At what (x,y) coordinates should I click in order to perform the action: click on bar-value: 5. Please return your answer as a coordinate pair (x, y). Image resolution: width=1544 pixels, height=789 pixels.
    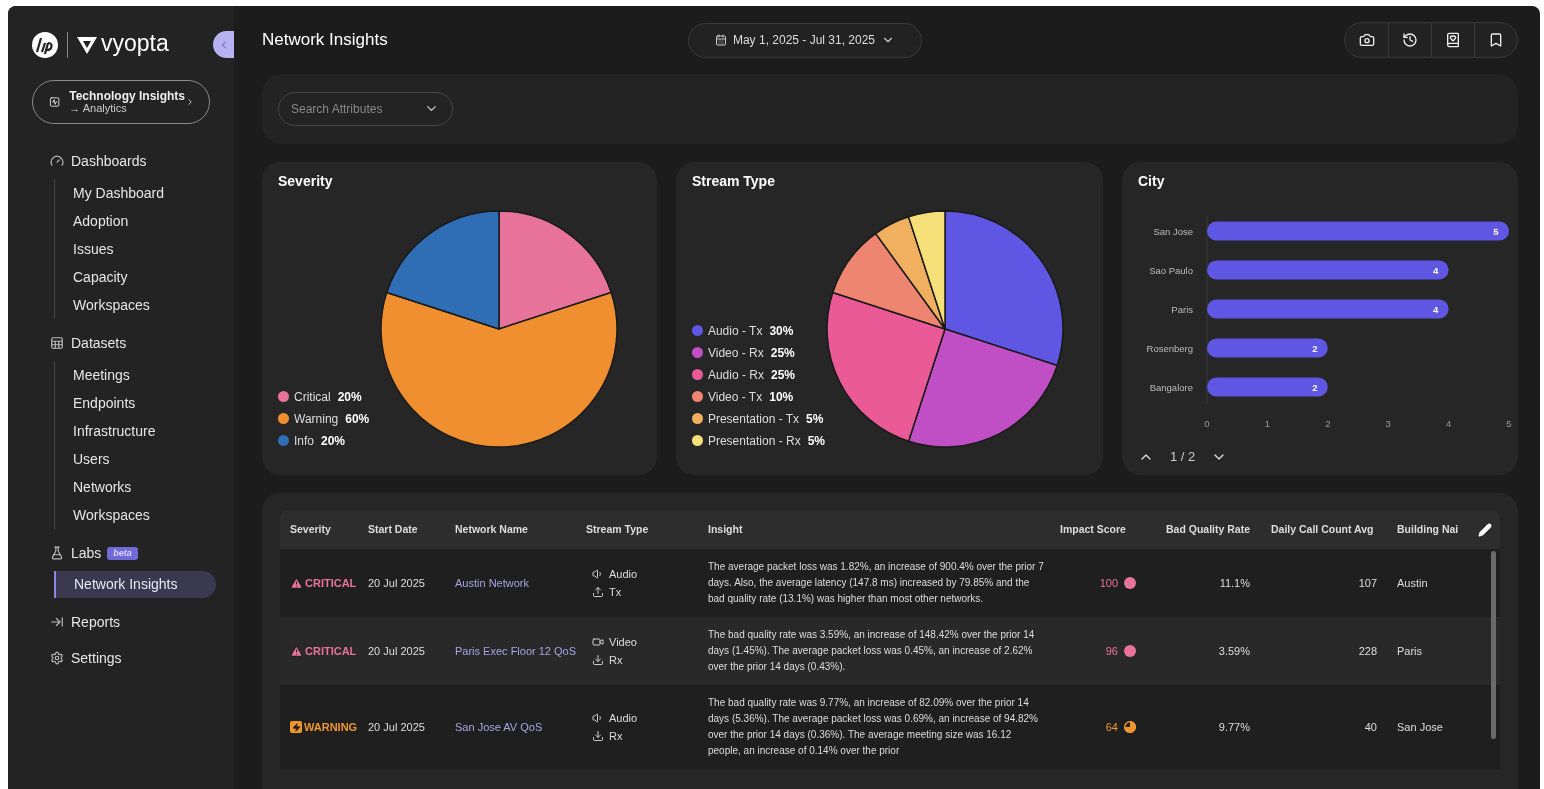
    Looking at the image, I should click on (1496, 231).